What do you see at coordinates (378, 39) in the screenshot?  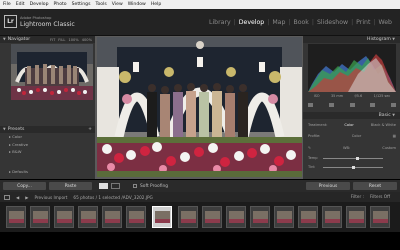 I see `histogram-title: Histogram` at bounding box center [378, 39].